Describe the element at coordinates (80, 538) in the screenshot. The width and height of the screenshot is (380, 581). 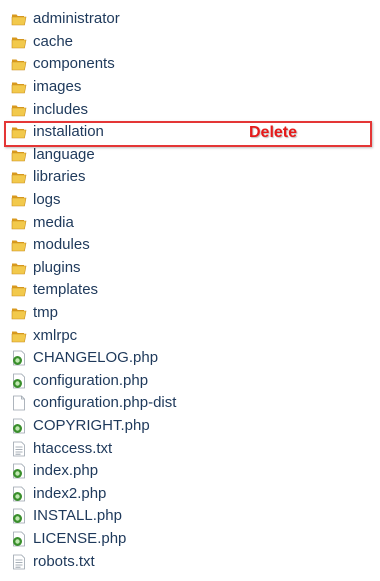
I see `item-label: LICENSE.php` at that location.